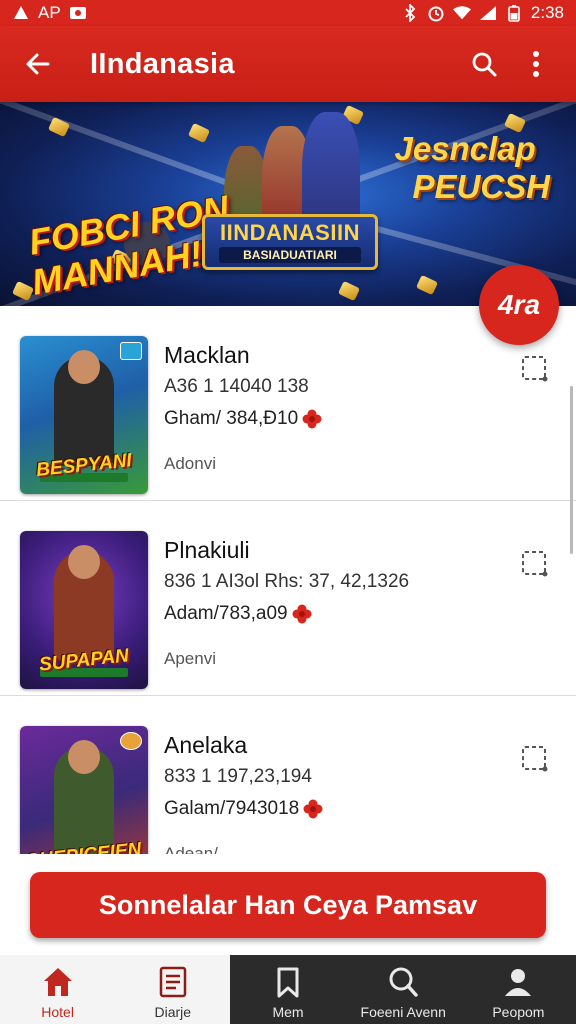 The height and width of the screenshot is (1024, 576). What do you see at coordinates (78, 13) in the screenshot?
I see `notification-icon` at bounding box center [78, 13].